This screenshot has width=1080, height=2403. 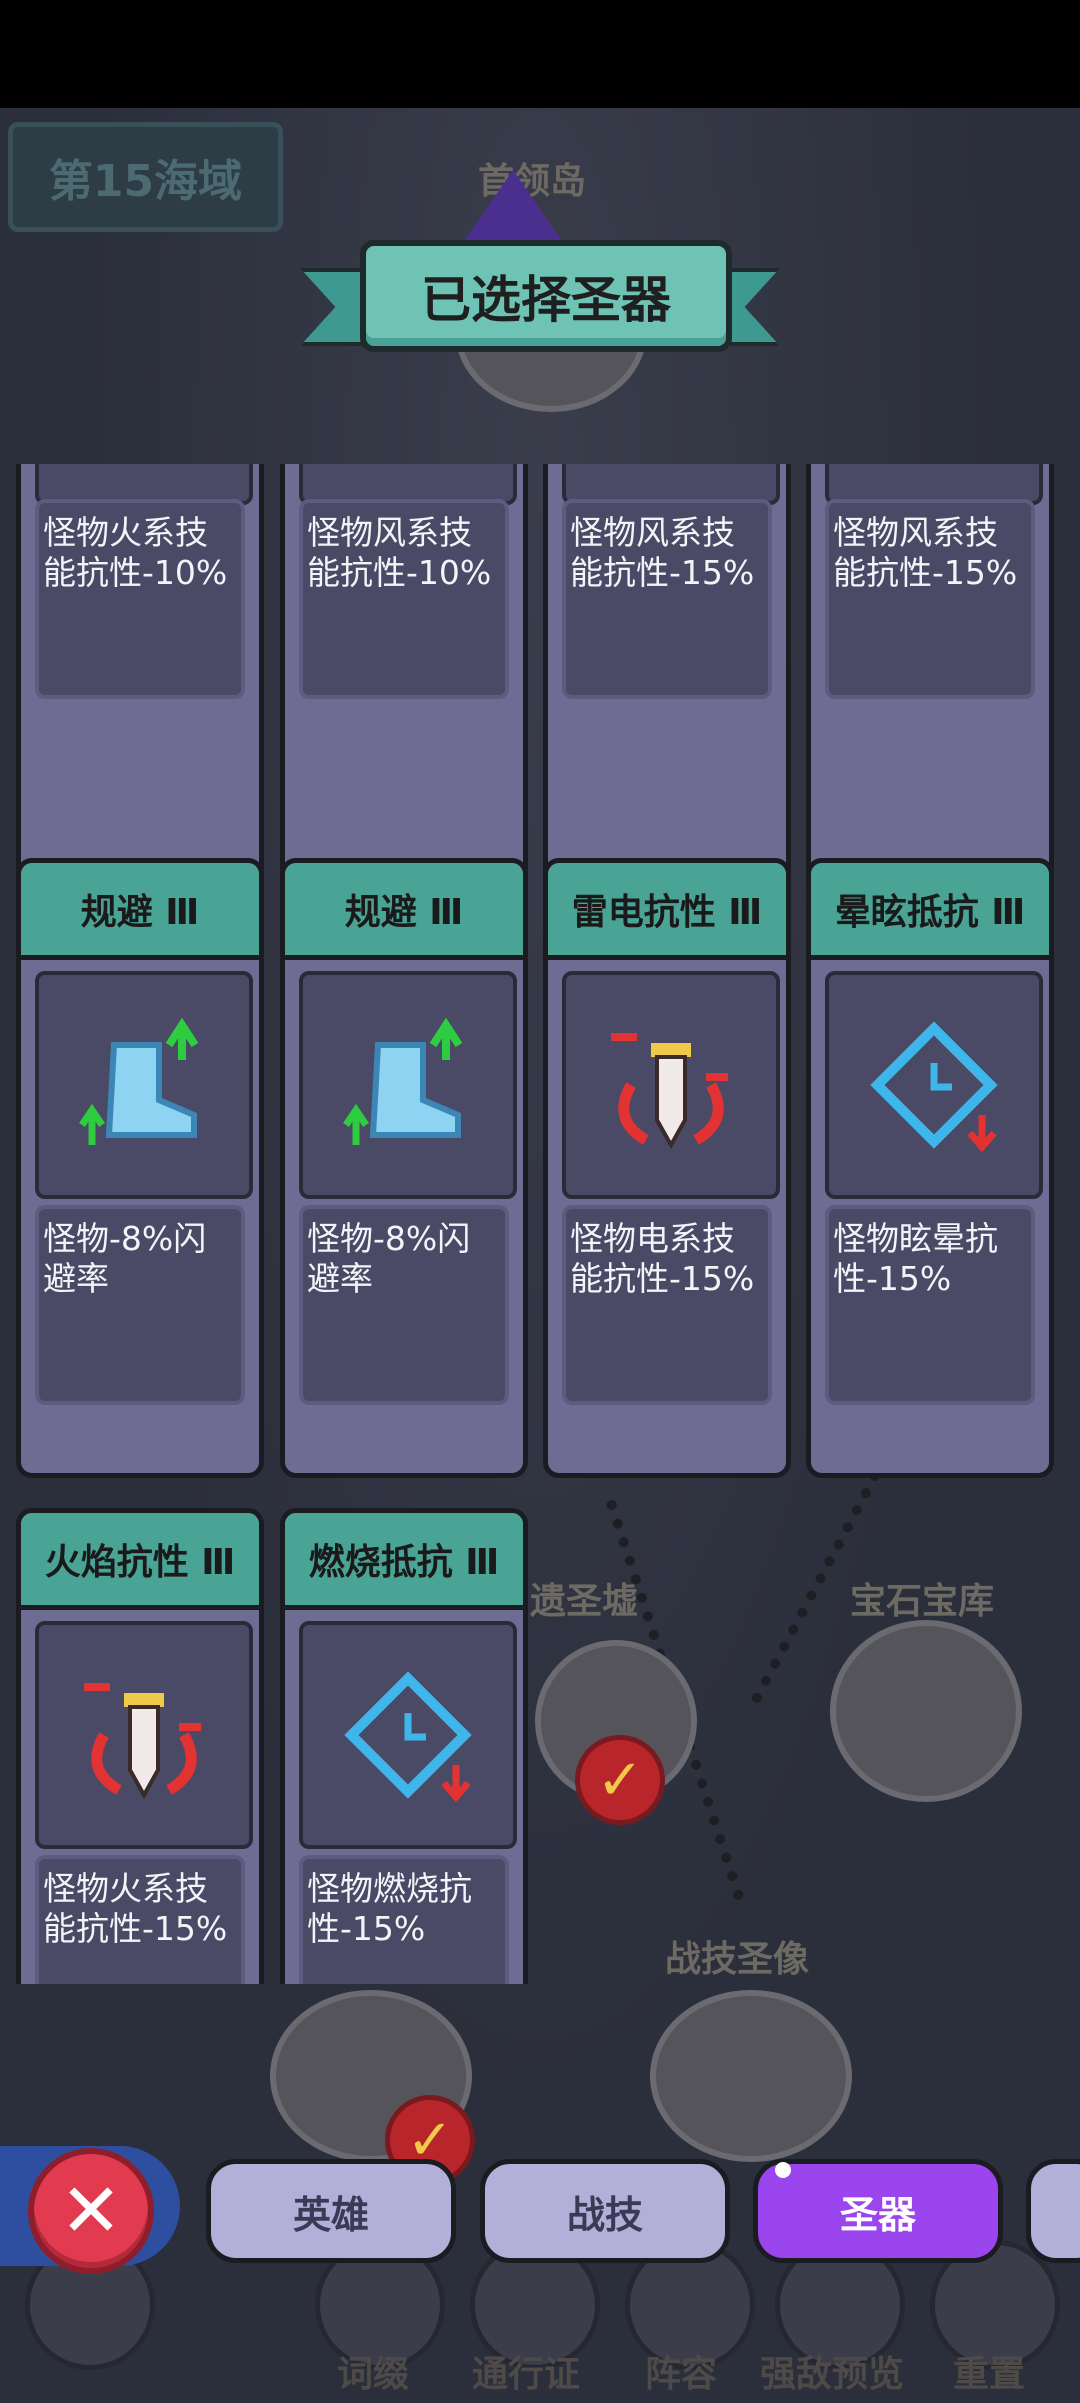 I want to click on map-node-skill-statue, so click(x=751, y=2076).